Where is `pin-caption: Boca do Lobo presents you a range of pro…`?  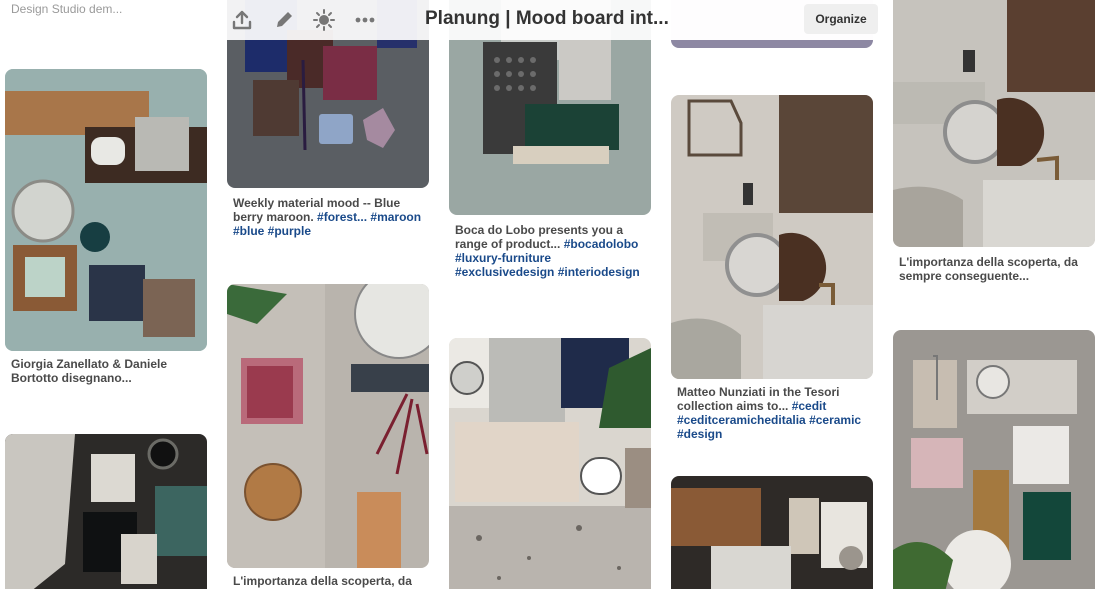
pin-caption: Boca do Lobo presents you a range of pro… is located at coordinates (552, 251).